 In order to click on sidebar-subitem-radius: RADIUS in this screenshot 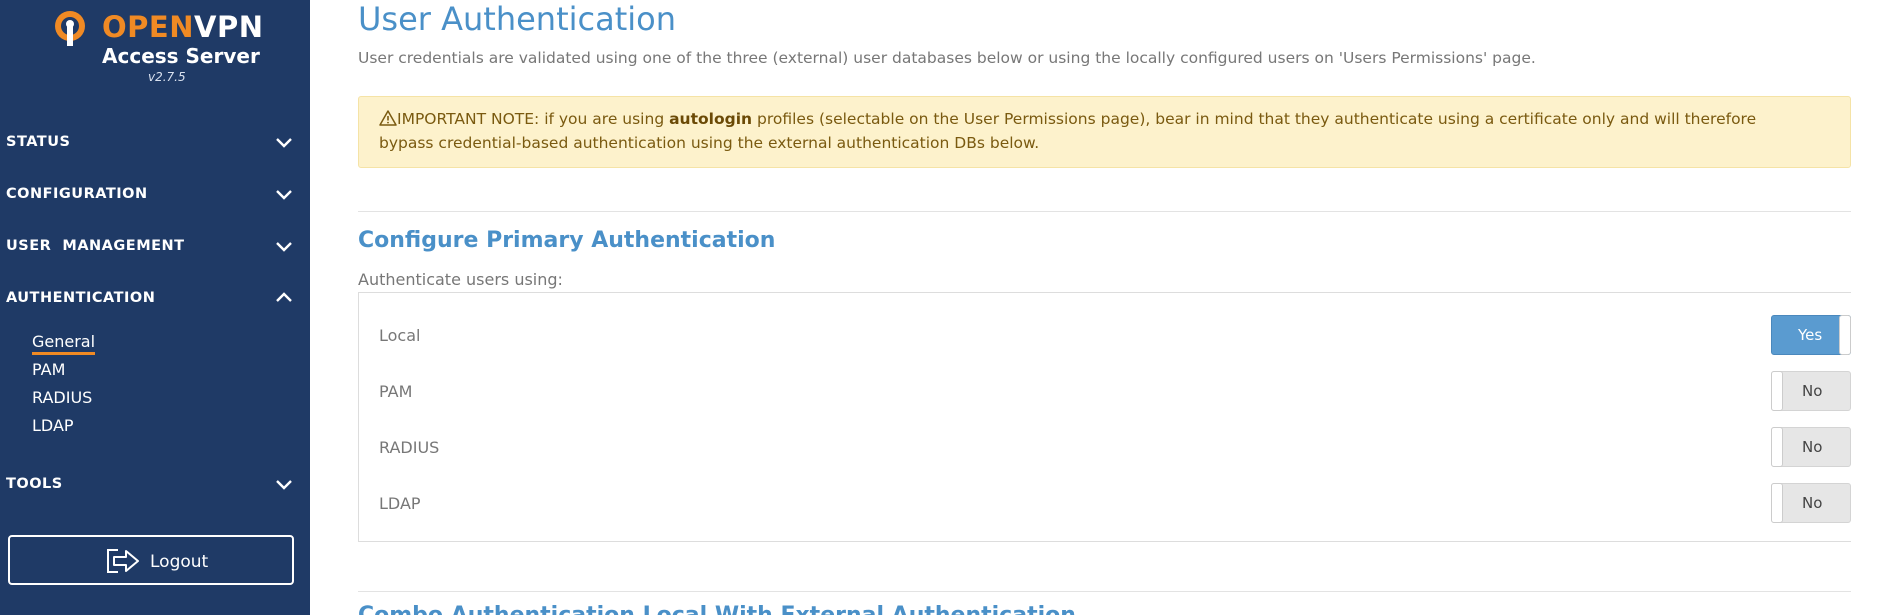, I will do `click(62, 397)`.